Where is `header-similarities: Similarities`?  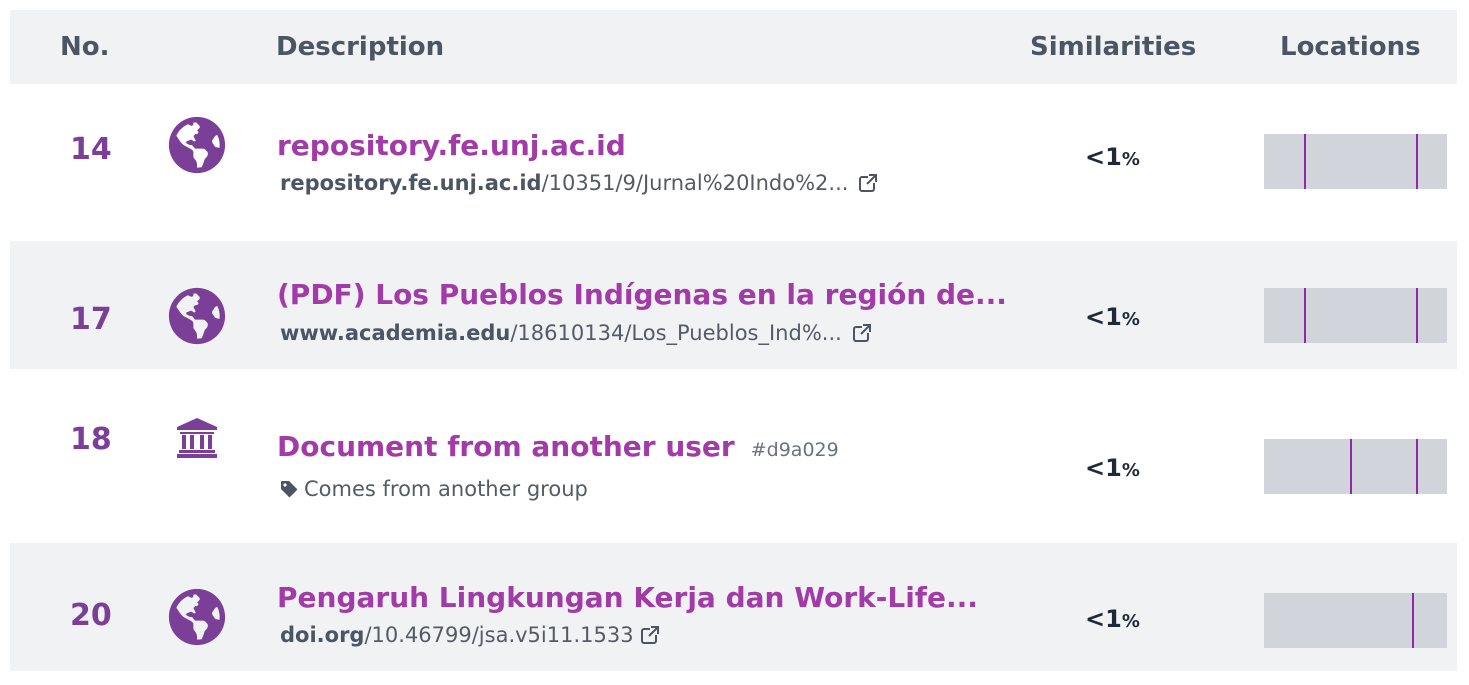
header-similarities: Similarities is located at coordinates (1113, 47).